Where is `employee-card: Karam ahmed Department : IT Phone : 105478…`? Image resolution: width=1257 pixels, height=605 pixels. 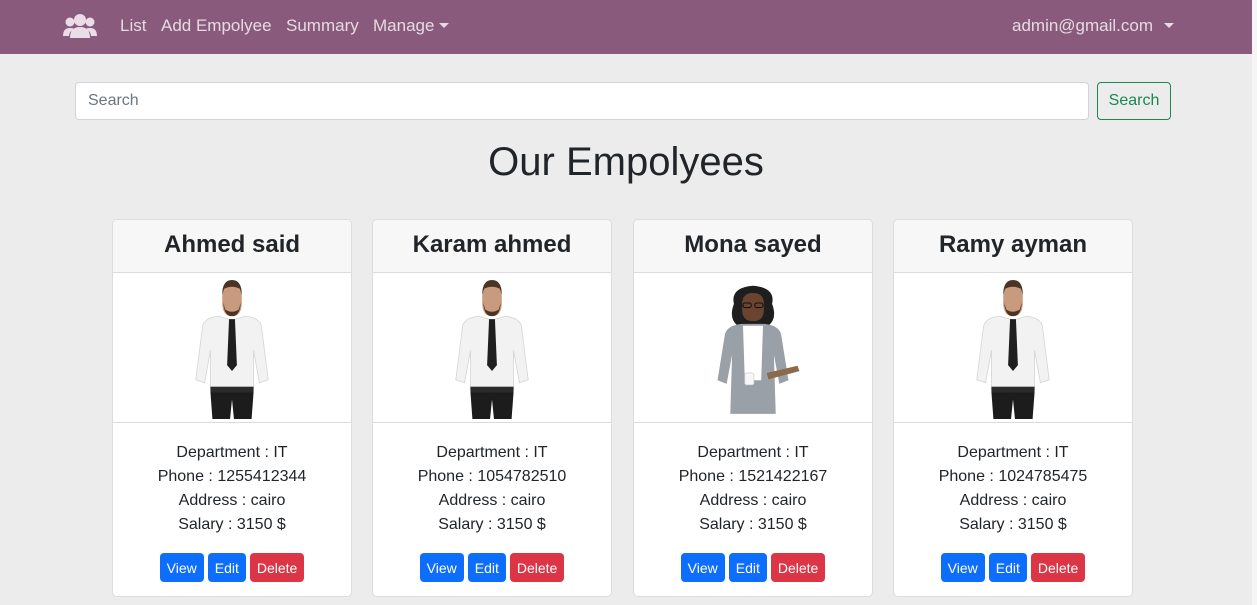
employee-card: Karam ahmed Department : IT Phone : 105478… is located at coordinates (492, 408).